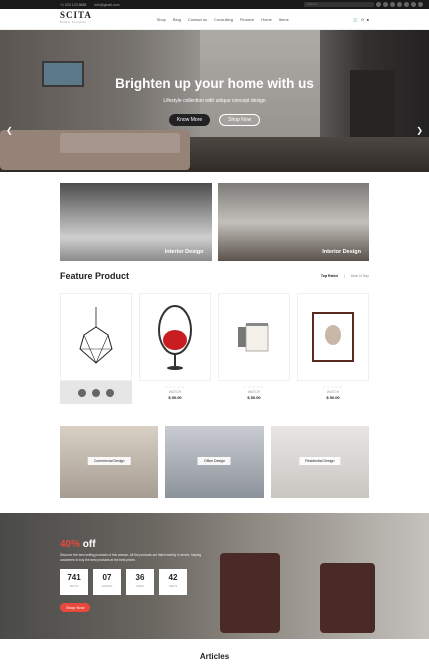 This screenshot has height=669, width=429. What do you see at coordinates (240, 120) in the screenshot?
I see `shop-now-button: Shop Now` at bounding box center [240, 120].